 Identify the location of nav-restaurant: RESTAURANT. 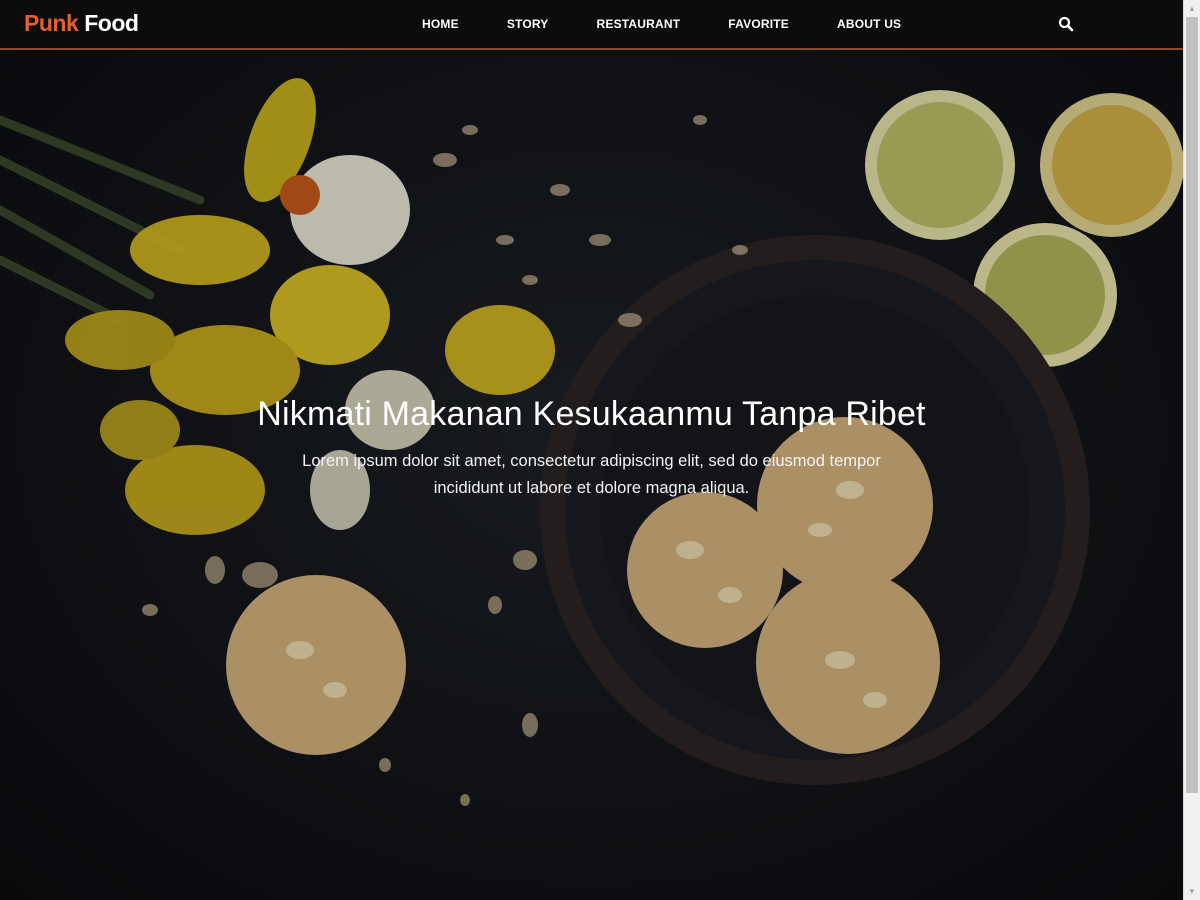
(639, 24).